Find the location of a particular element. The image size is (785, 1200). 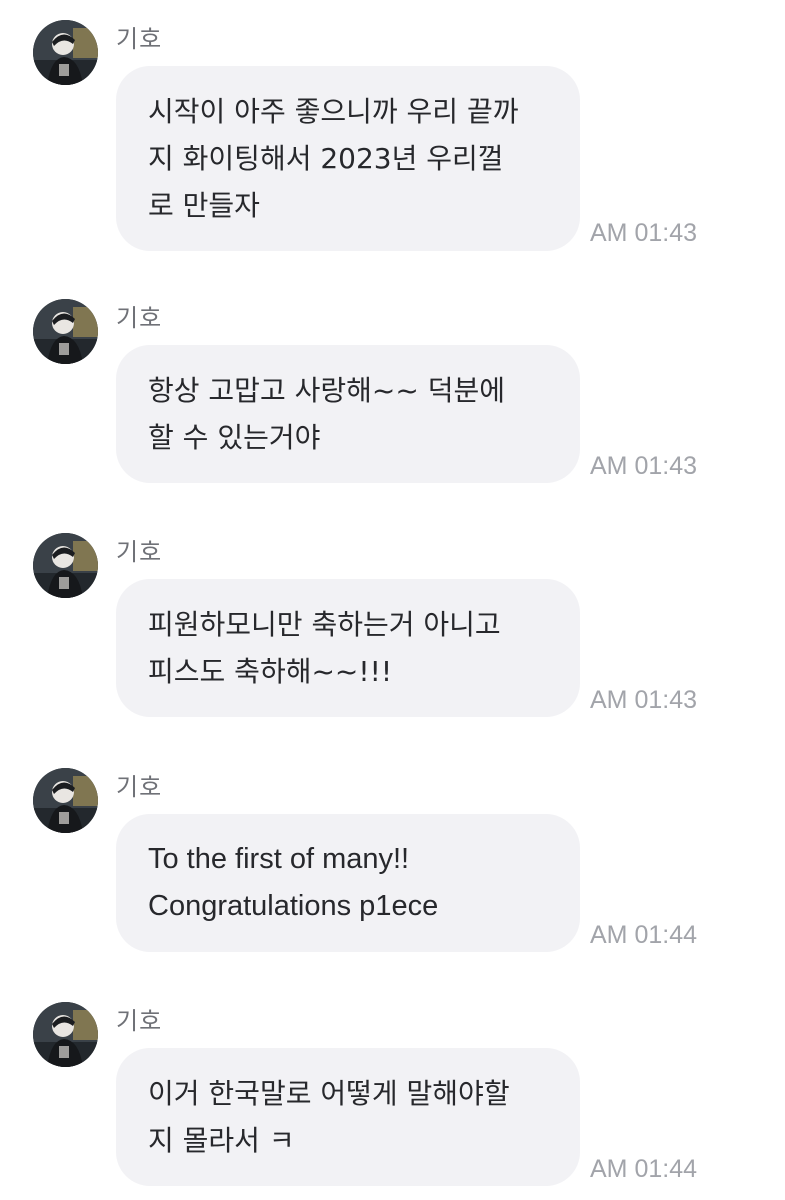

message-bubble: 피원하모니만 축하는거 아니고 피스도 축하해~~!!! is located at coordinates (348, 648).